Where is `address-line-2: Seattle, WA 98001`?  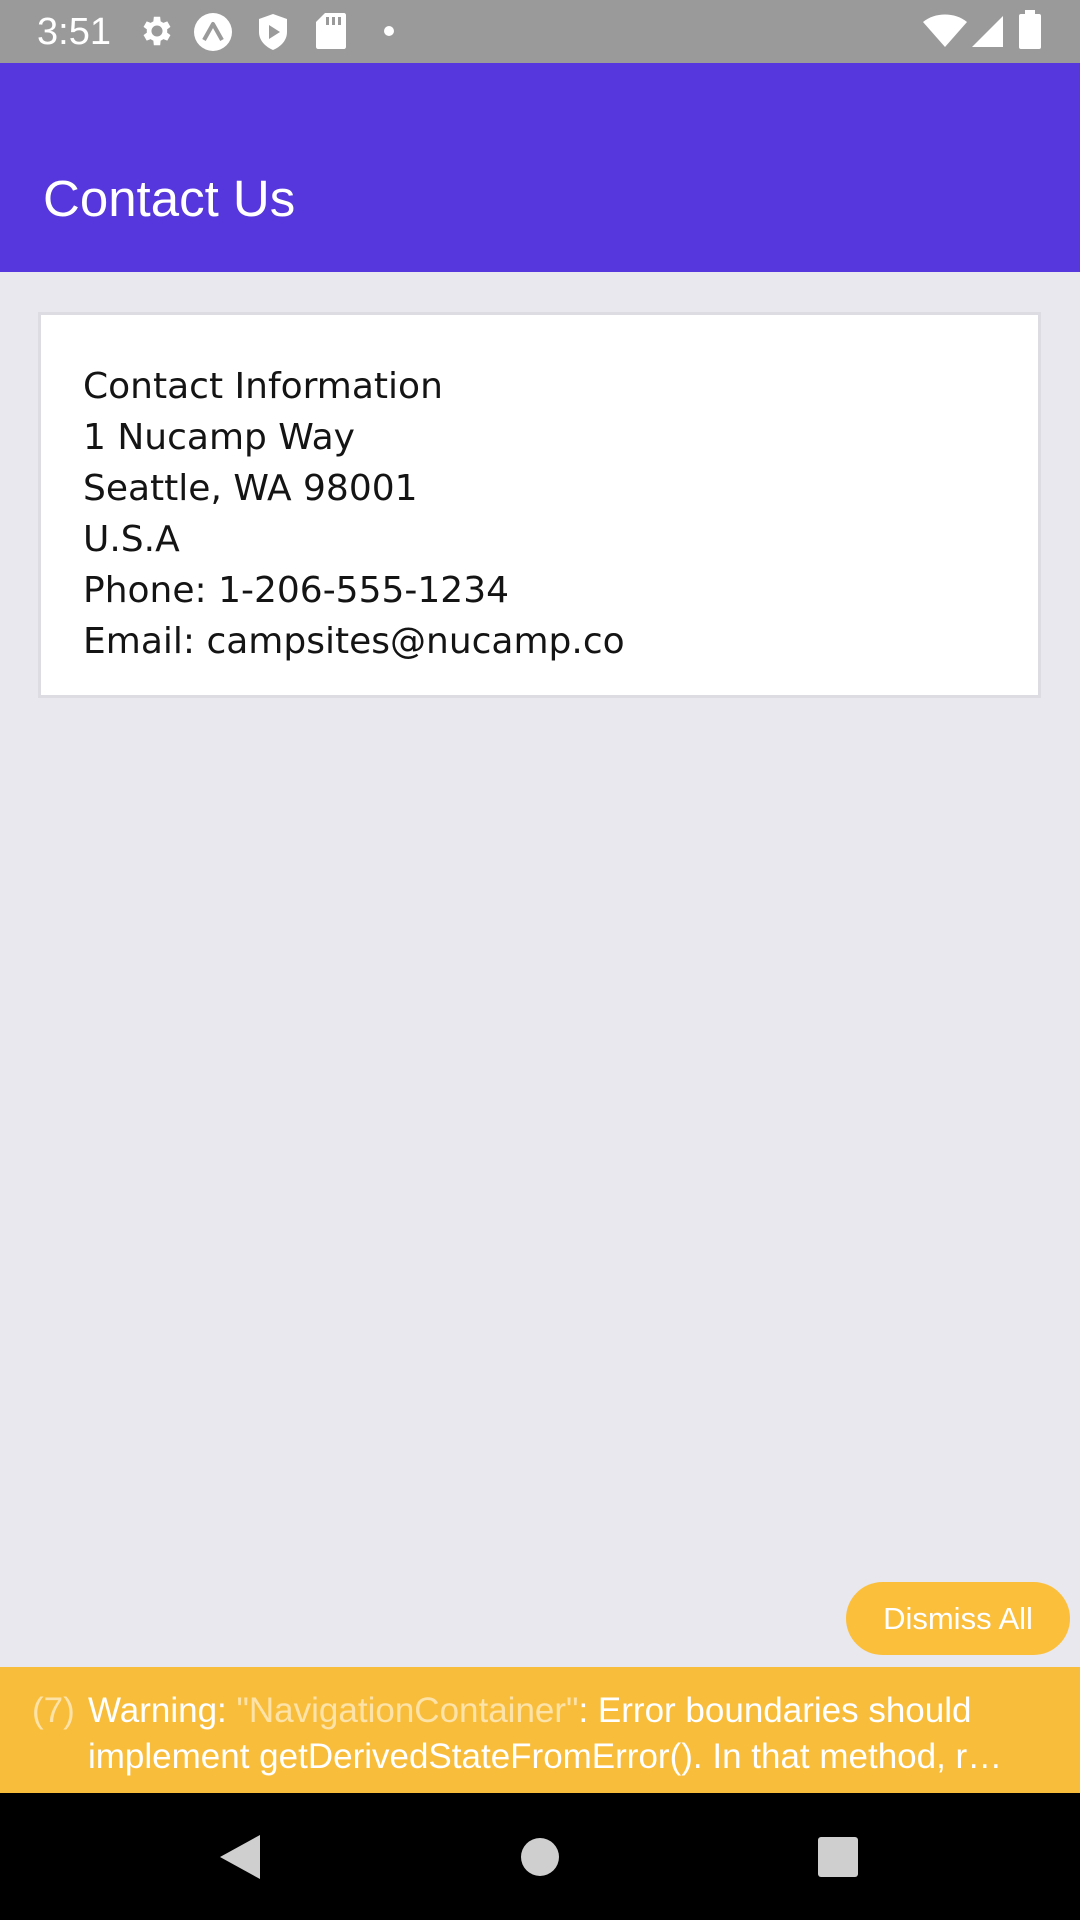
address-line-2: Seattle, WA 98001 is located at coordinates (250, 488).